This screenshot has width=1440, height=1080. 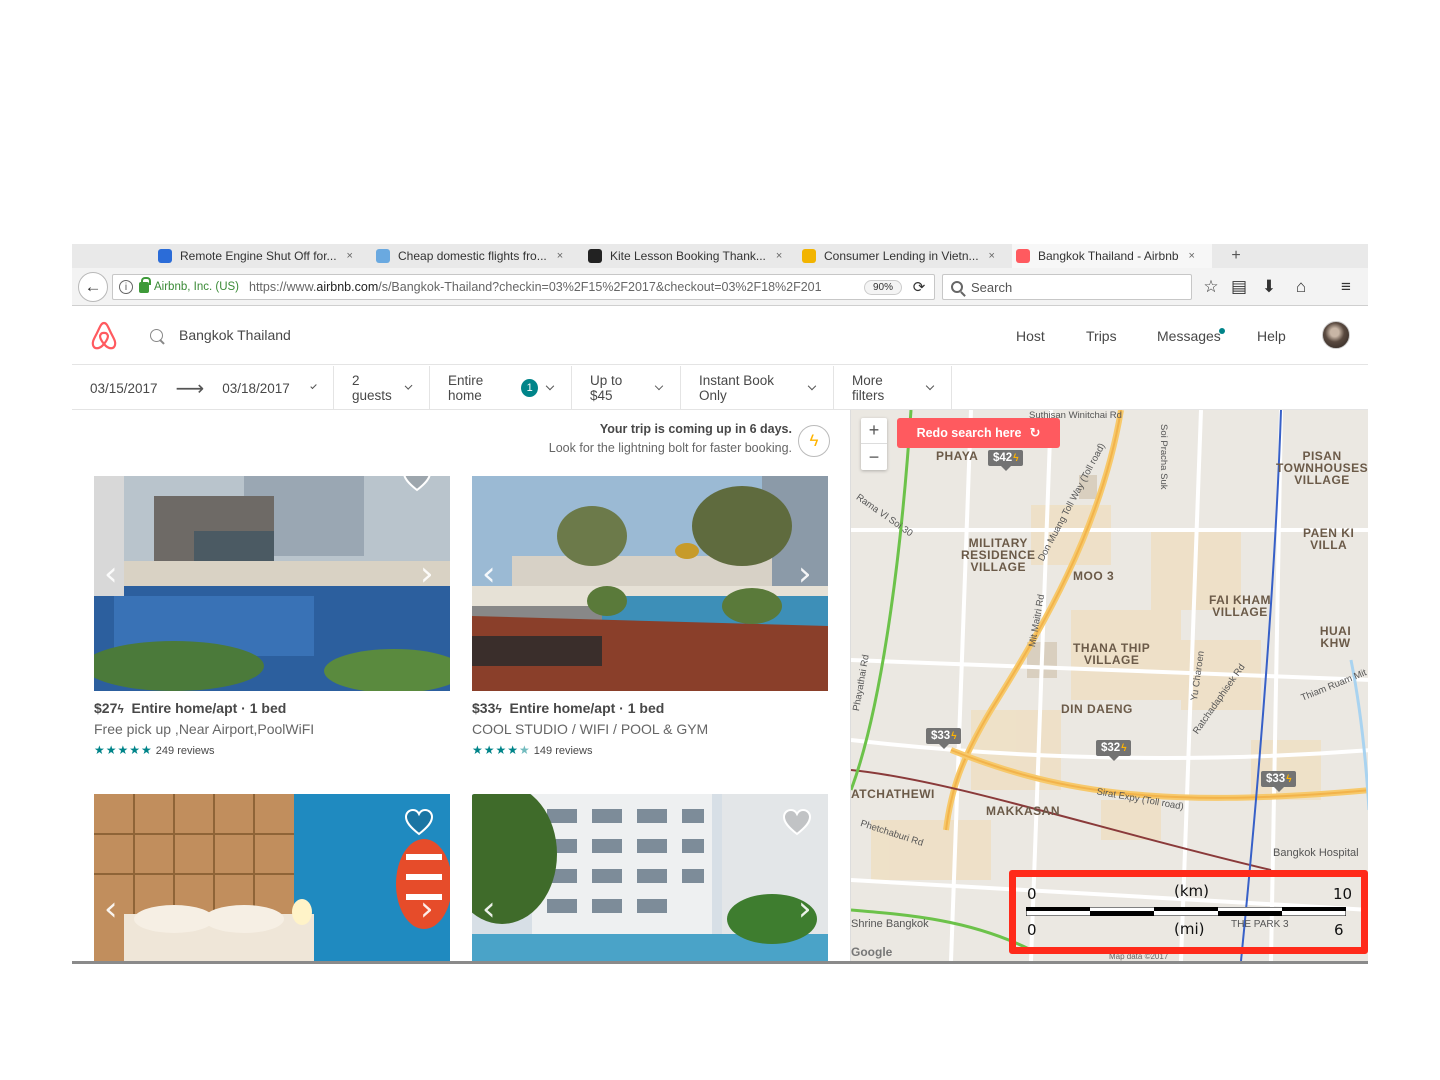 I want to click on instant-book-filter: Instant Book Only, so click(x=757, y=388).